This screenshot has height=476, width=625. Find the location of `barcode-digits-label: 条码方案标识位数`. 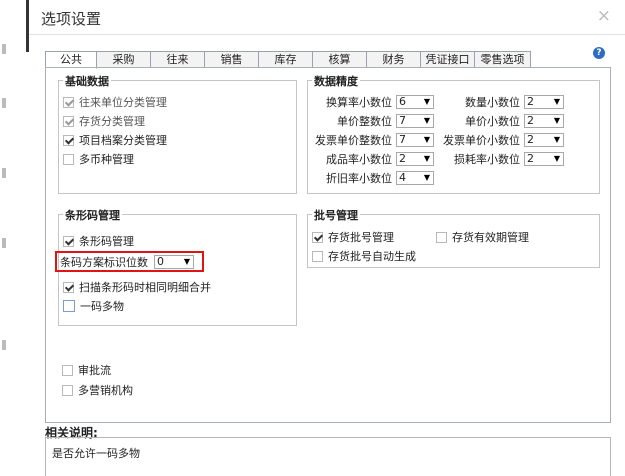

barcode-digits-label: 条码方案标识位数 is located at coordinates (104, 262).